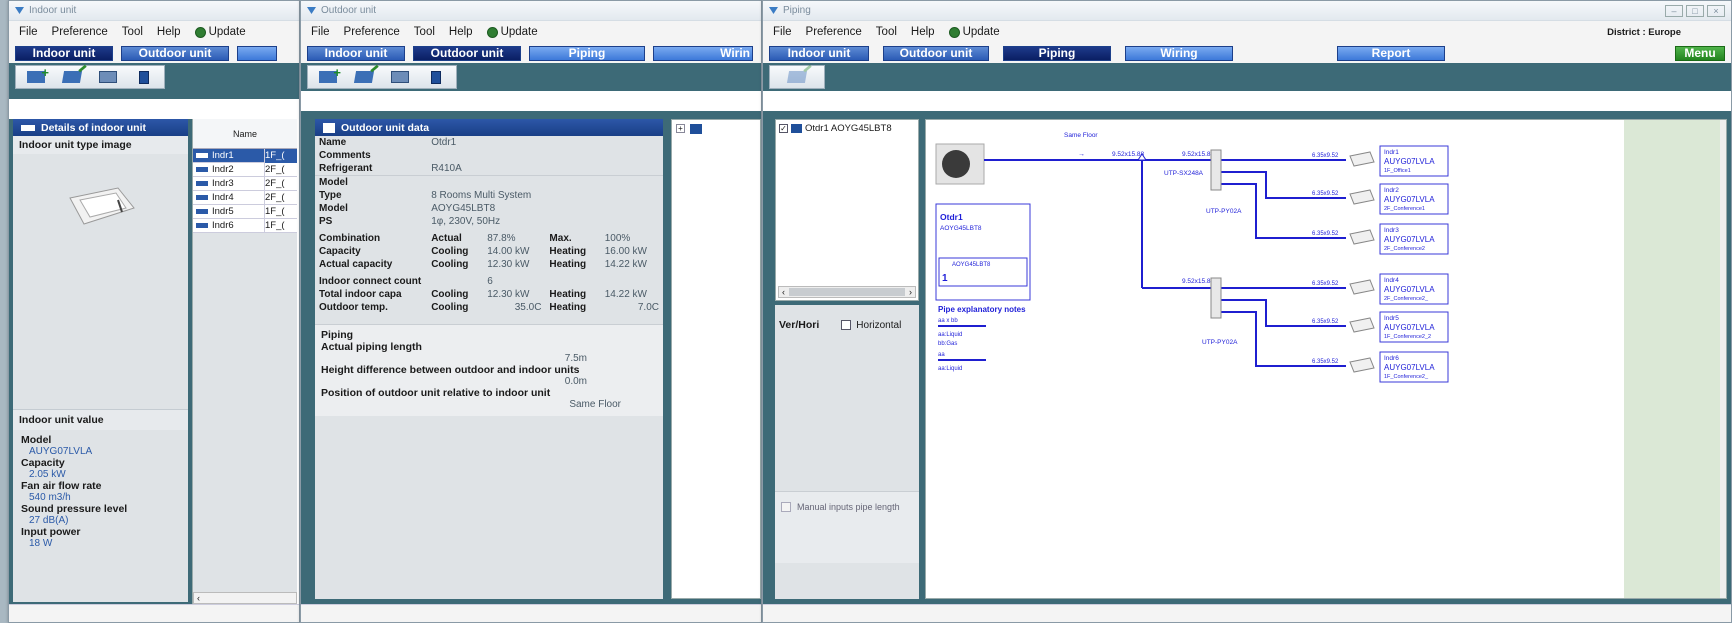 The width and height of the screenshot is (1732, 623). What do you see at coordinates (1404, 249) in the screenshot?
I see `unit-room: 2F_Conference2` at bounding box center [1404, 249].